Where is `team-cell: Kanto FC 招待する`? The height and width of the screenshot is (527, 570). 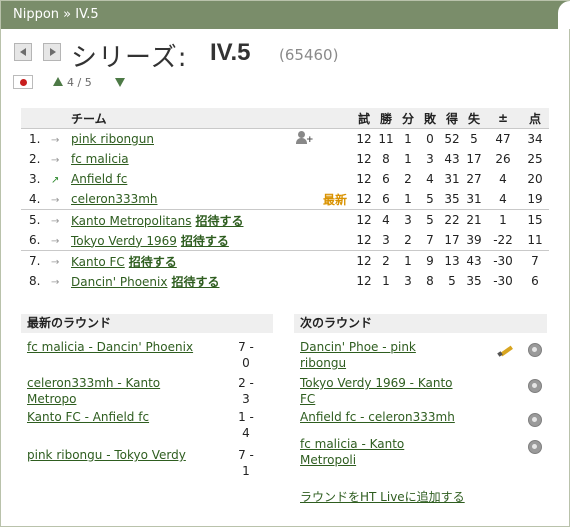
team-cell: Kanto FC 招待する is located at coordinates (181, 260).